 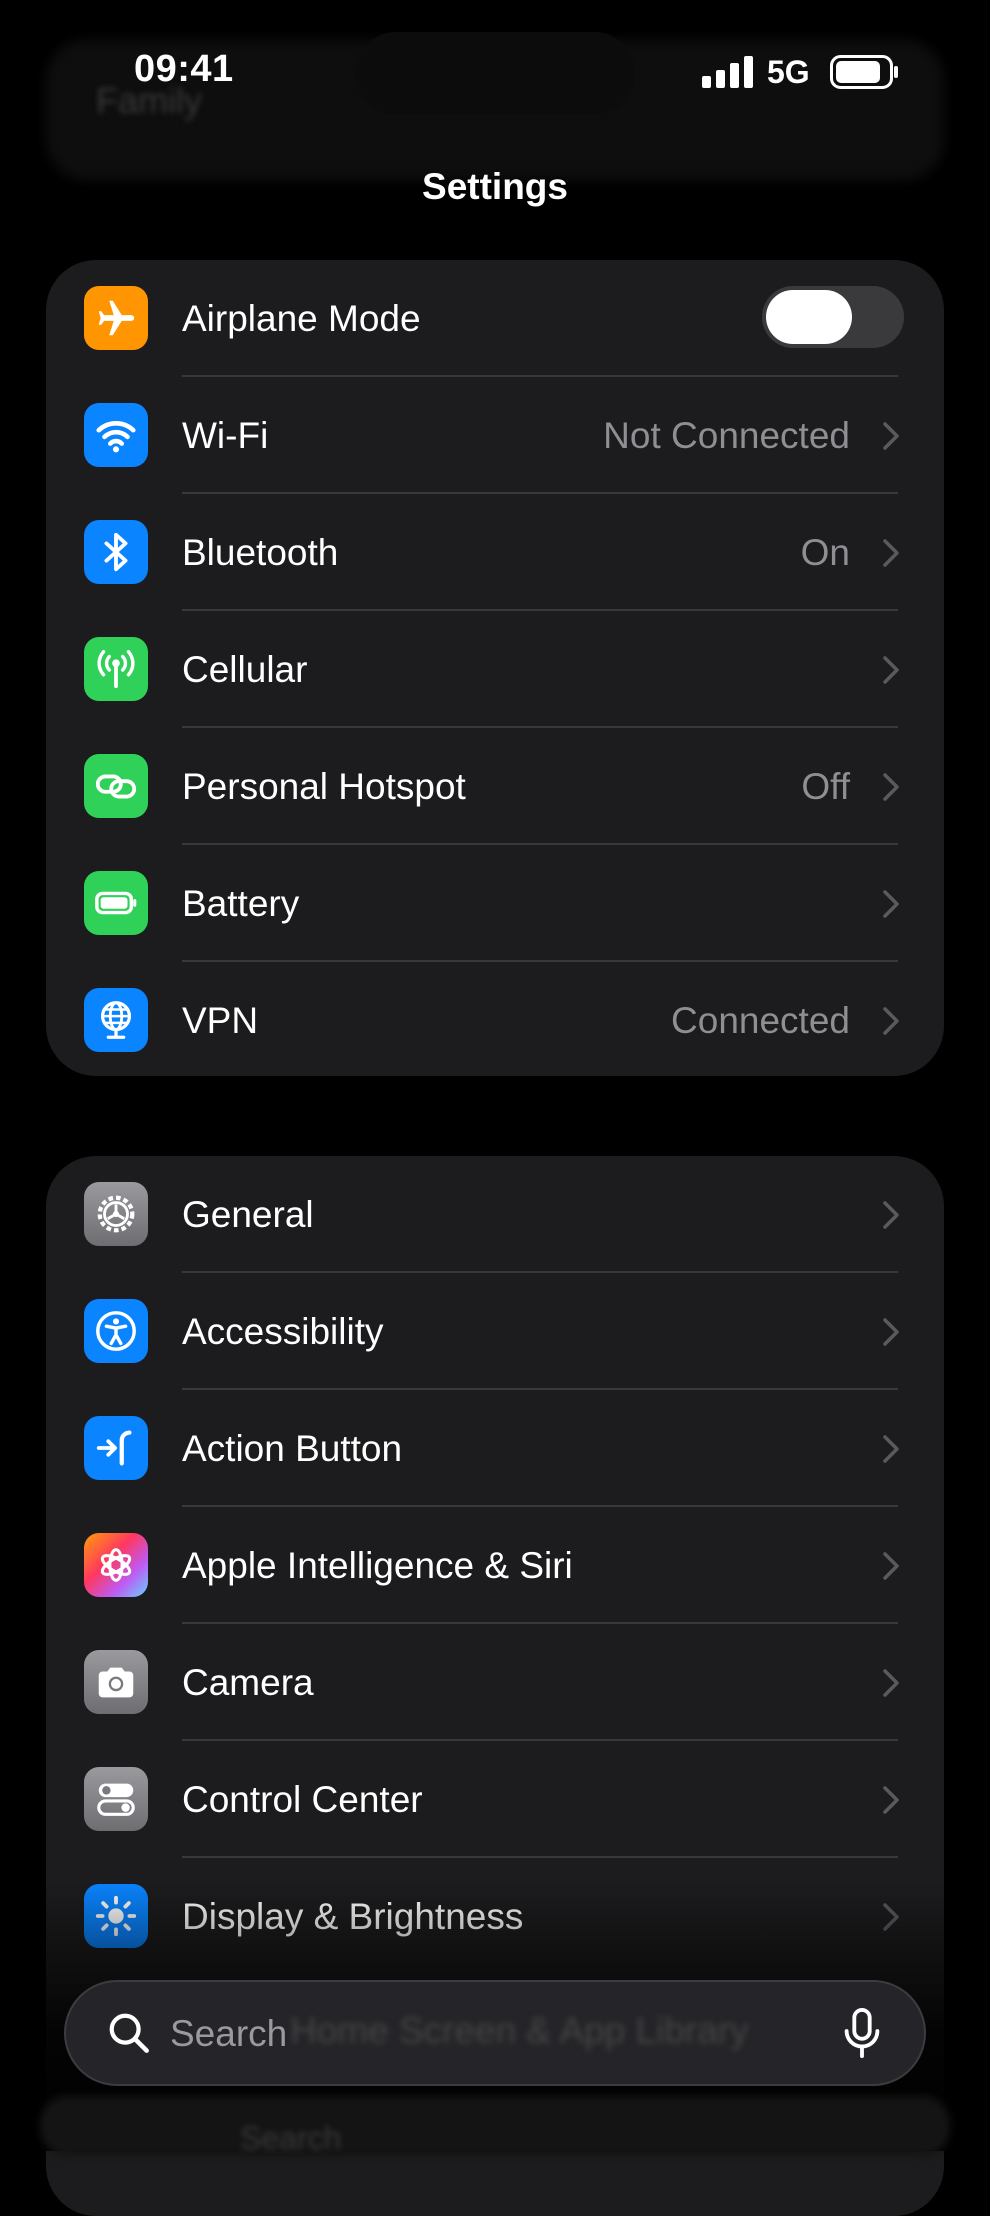 I want to click on gear-icon, so click(x=116, y=1214).